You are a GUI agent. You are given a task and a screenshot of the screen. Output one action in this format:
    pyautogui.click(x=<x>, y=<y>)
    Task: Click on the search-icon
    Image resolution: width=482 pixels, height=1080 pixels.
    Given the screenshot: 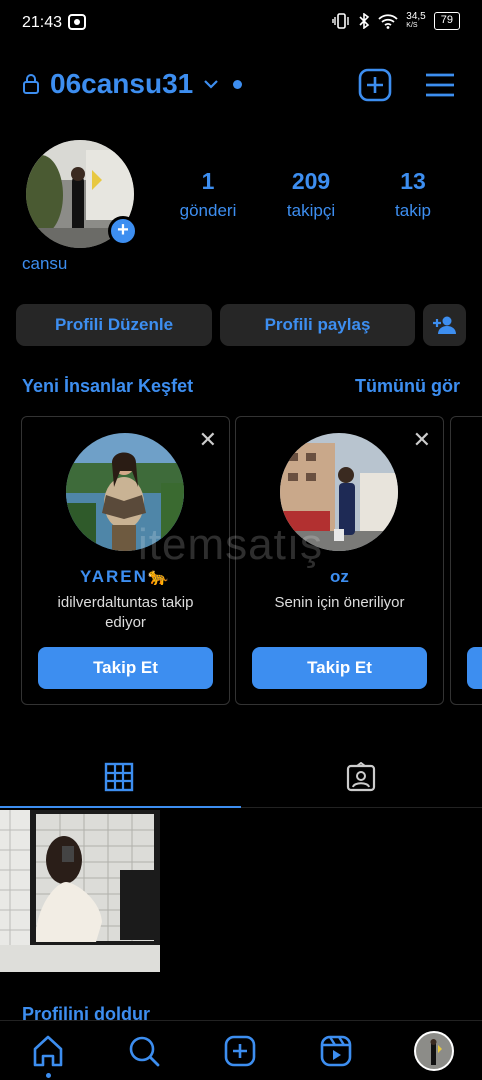 What is the action you would take?
    pyautogui.click(x=144, y=1051)
    